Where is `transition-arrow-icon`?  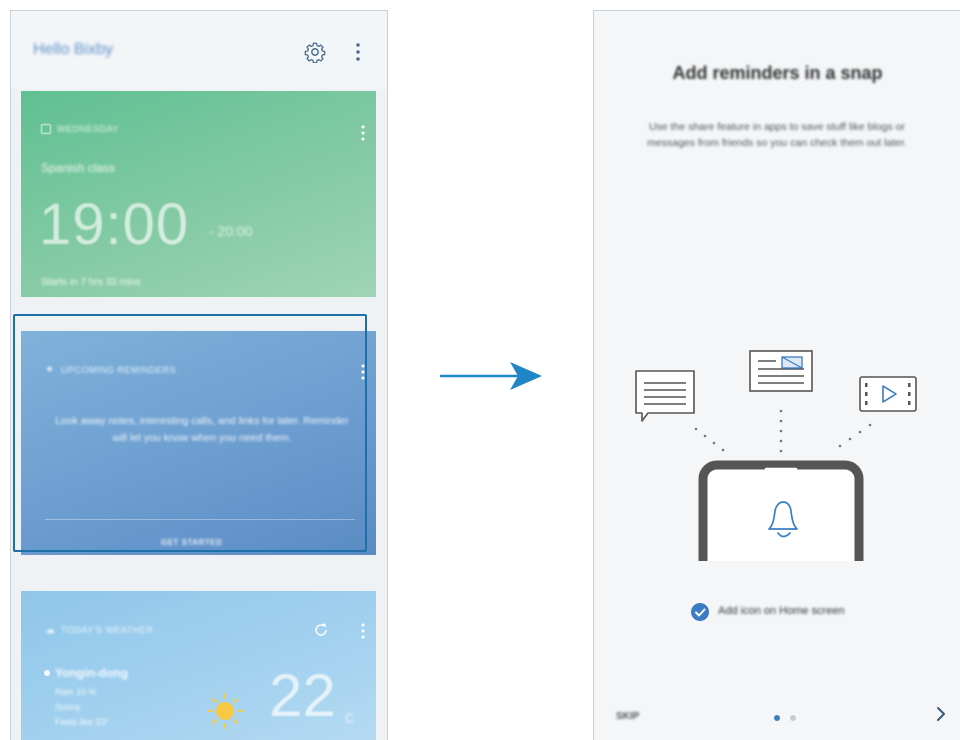 transition-arrow-icon is located at coordinates (491, 376).